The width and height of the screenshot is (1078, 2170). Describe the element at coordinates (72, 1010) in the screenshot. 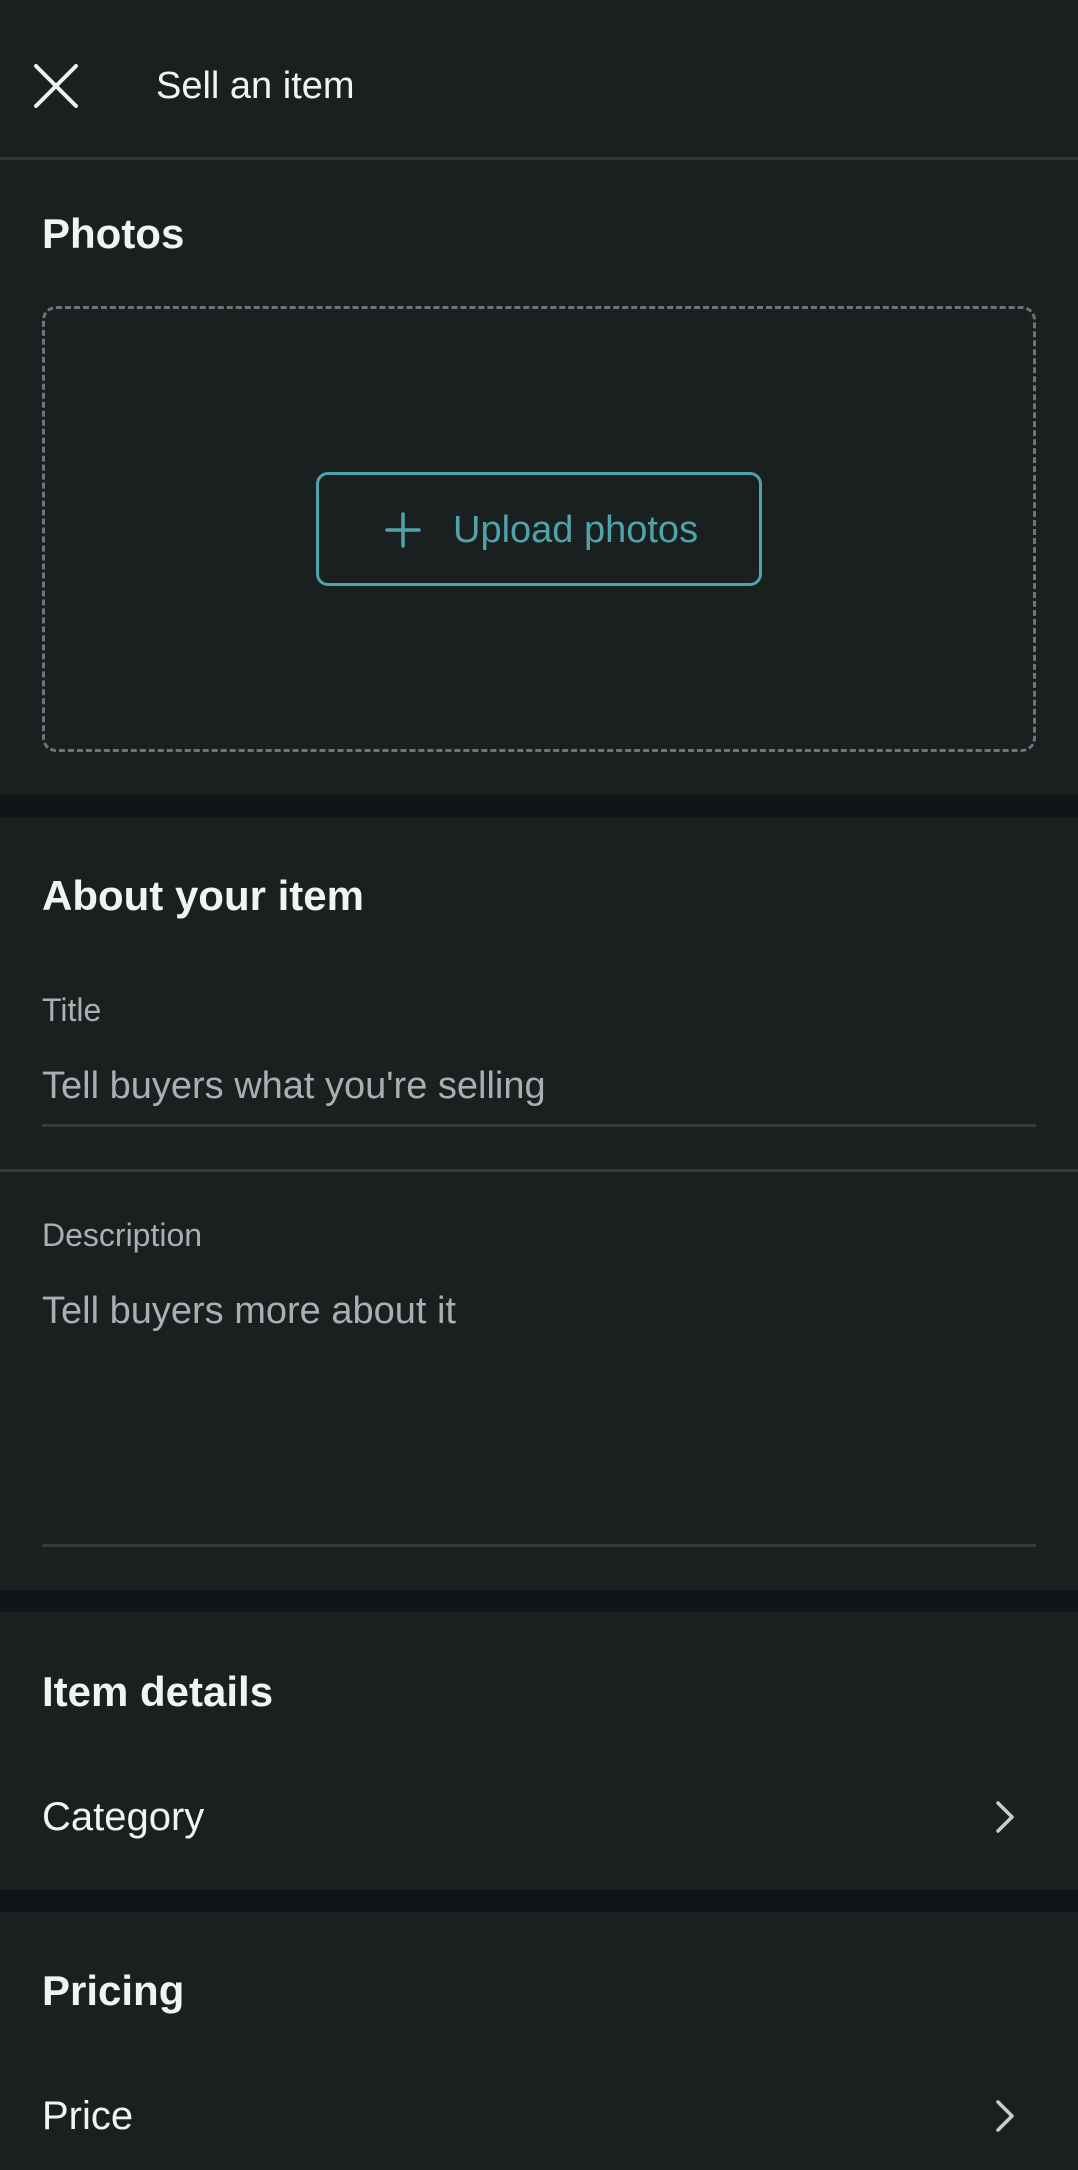

I see `title-field-label: Title` at that location.